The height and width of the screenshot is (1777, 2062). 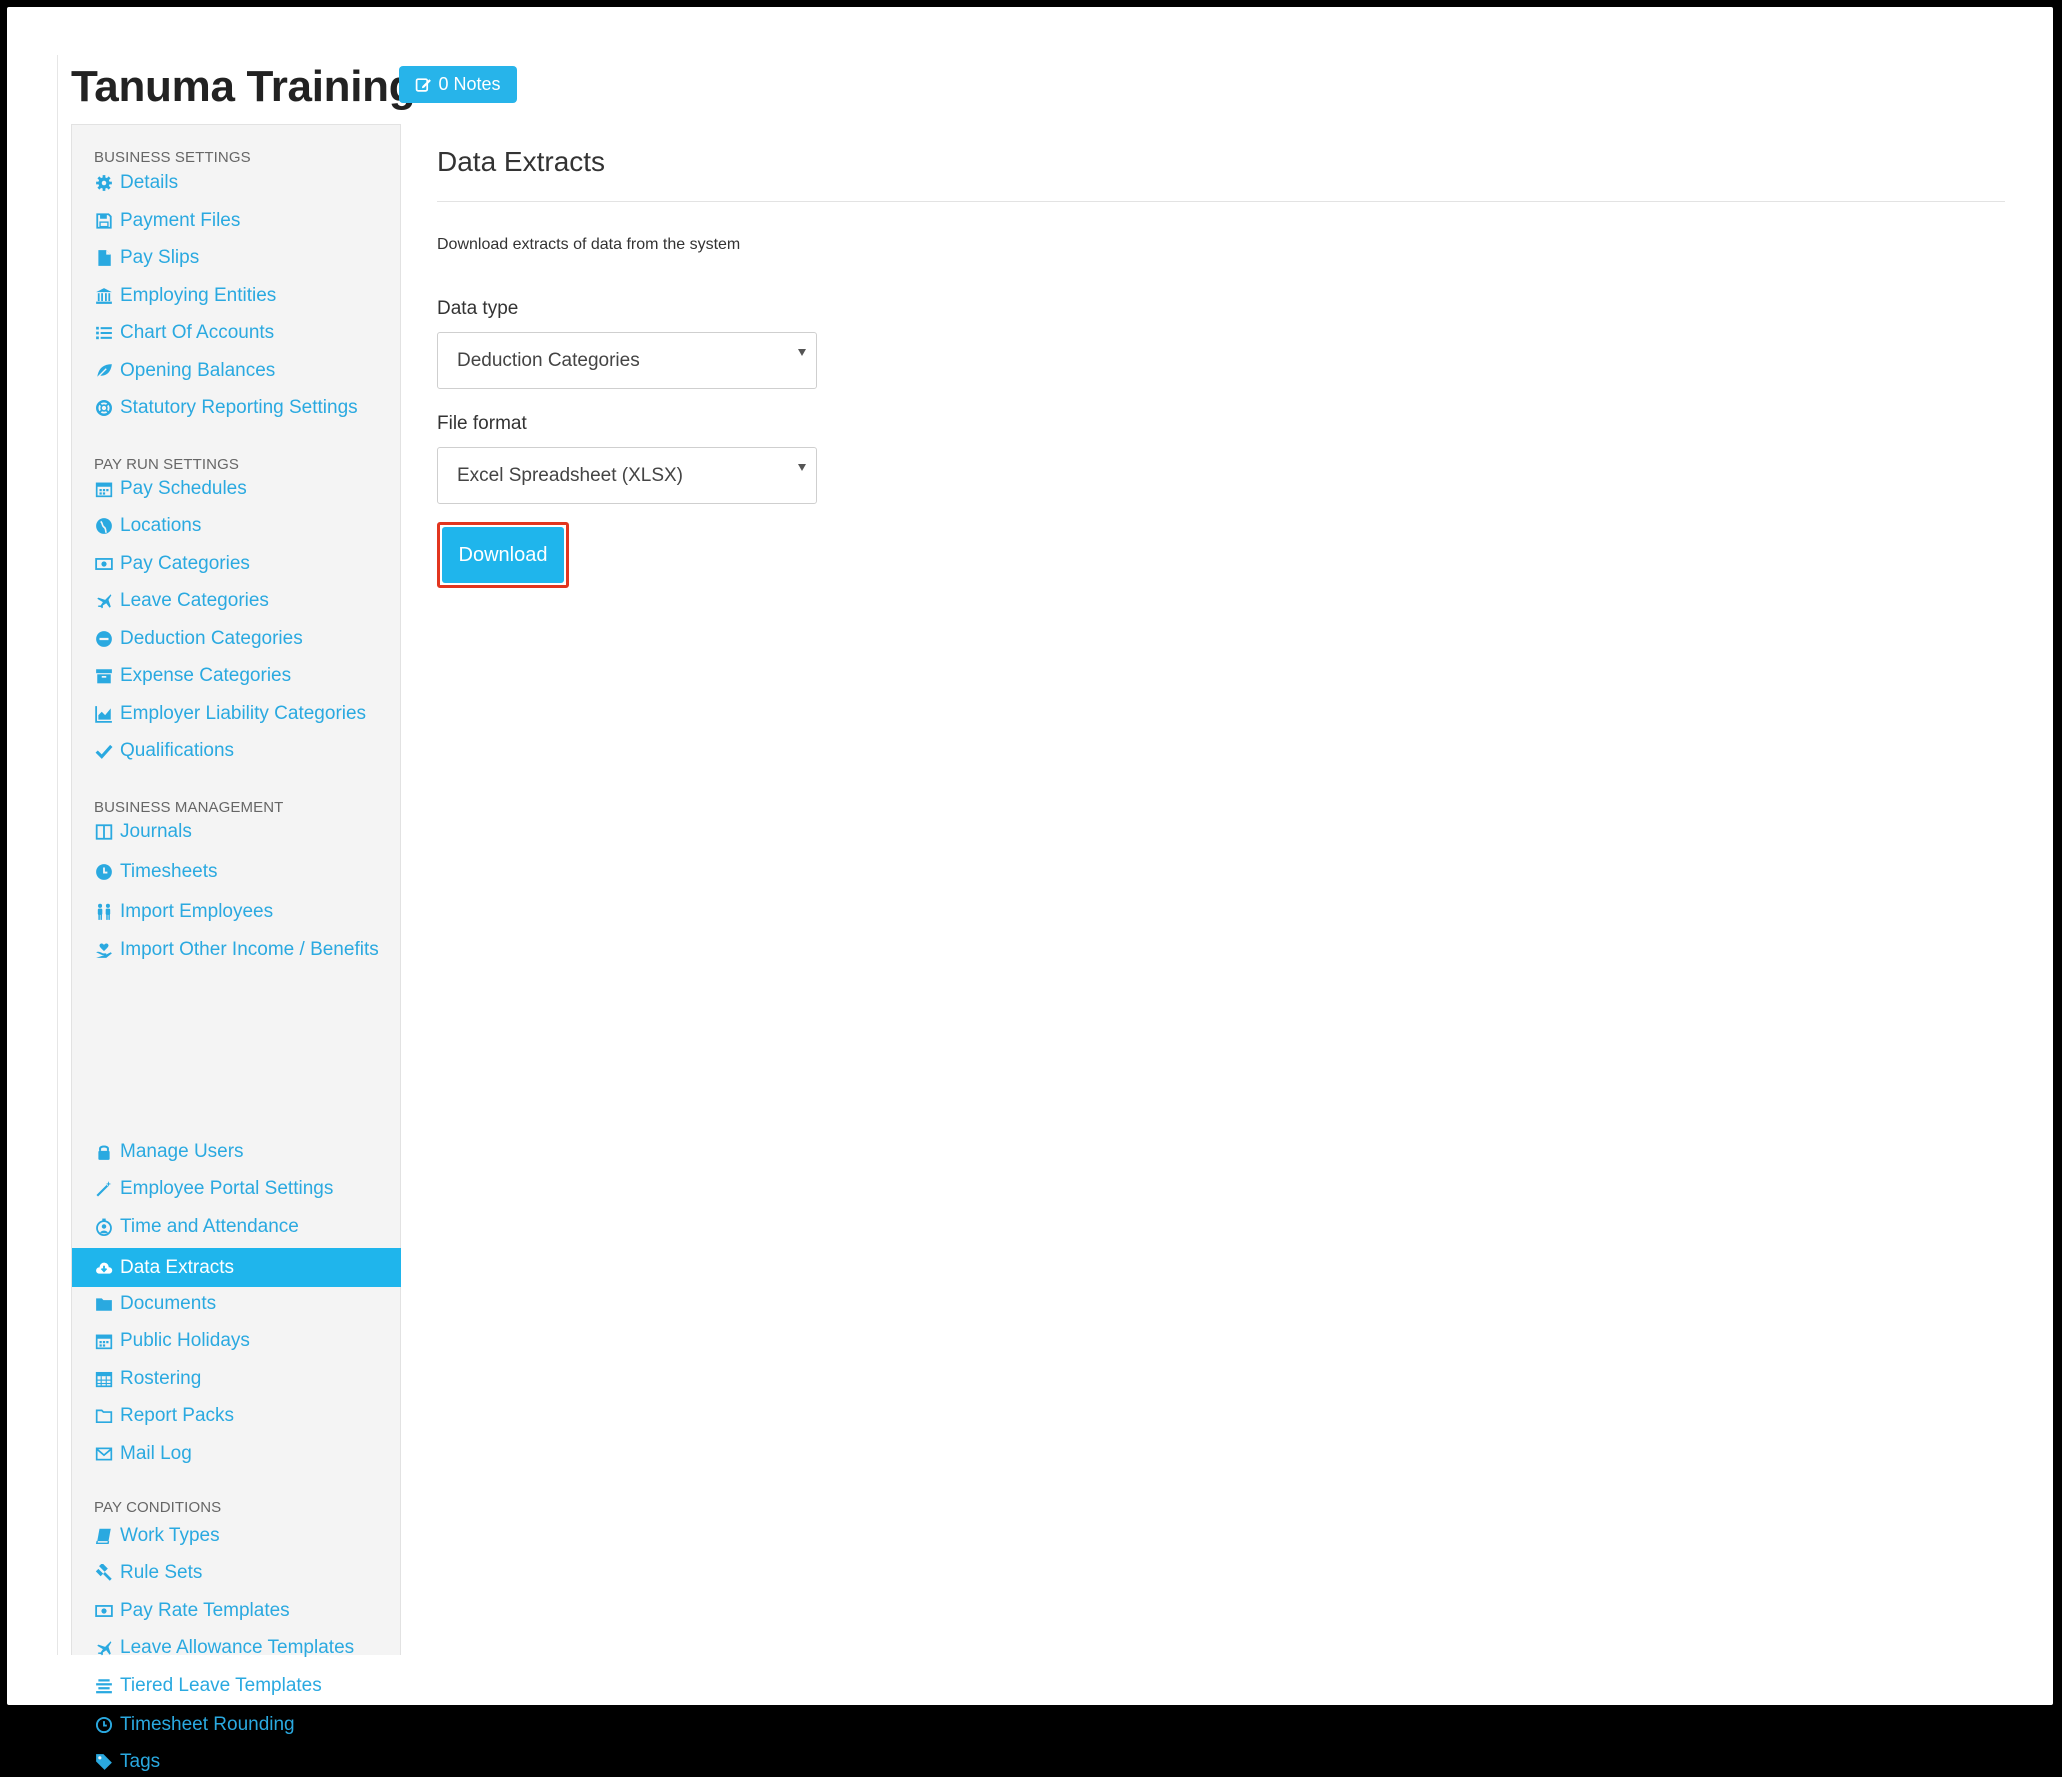 I want to click on sidebar-item-label: Documents, so click(x=168, y=1303).